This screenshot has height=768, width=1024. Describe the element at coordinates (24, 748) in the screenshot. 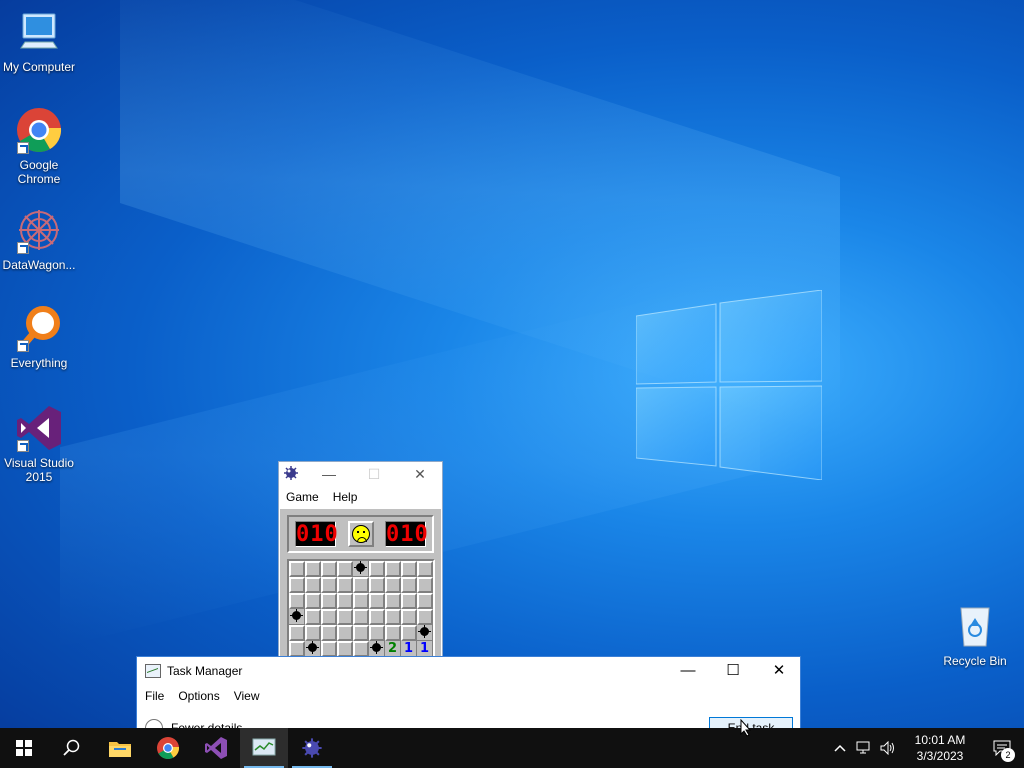

I see `start-button` at that location.